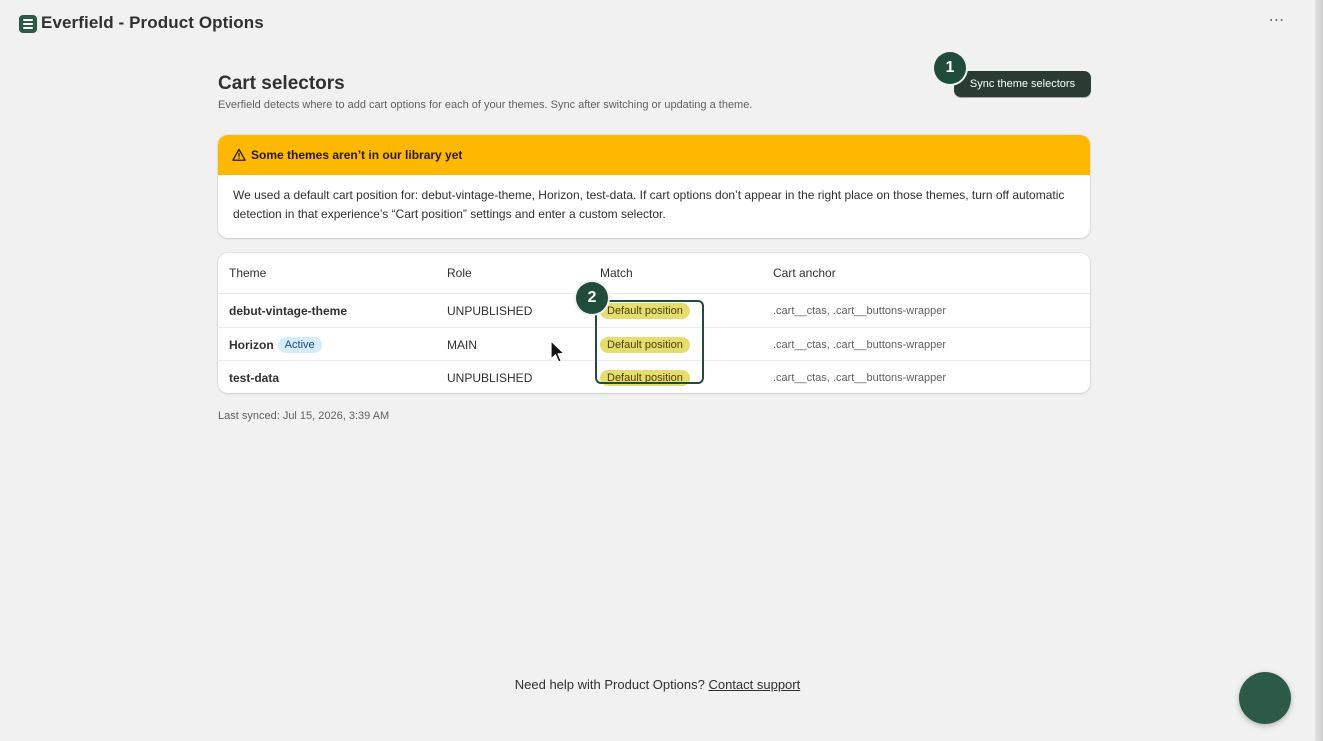 Image resolution: width=1323 pixels, height=741 pixels. What do you see at coordinates (1277, 23) in the screenshot?
I see `more-horizontal-icon: ⋯` at bounding box center [1277, 23].